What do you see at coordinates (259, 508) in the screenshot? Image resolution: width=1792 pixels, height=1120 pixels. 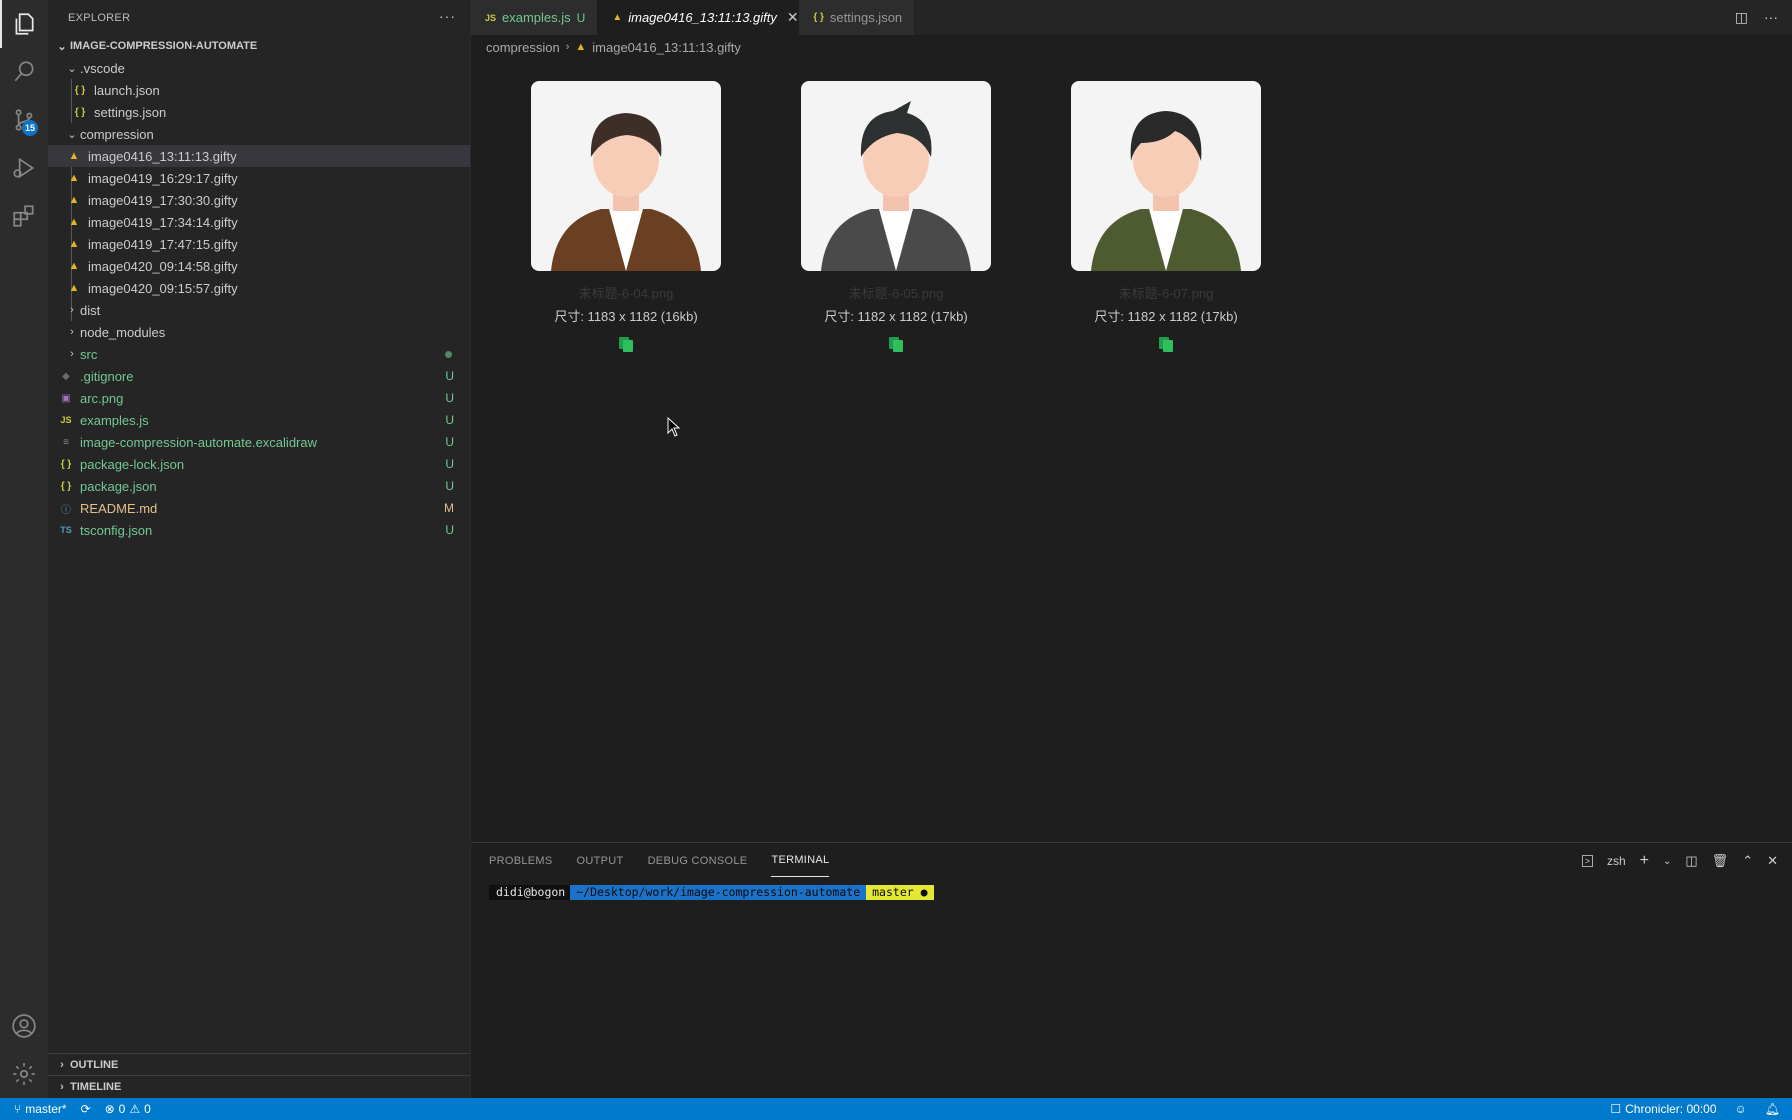 I see `tree-file-readme: ⓘ README.md M` at bounding box center [259, 508].